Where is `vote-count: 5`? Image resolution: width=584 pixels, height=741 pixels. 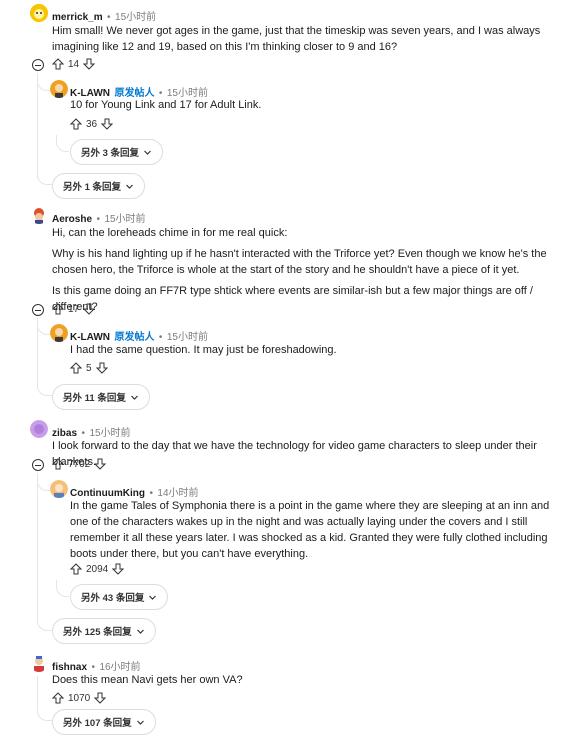 vote-count: 5 is located at coordinates (89, 368).